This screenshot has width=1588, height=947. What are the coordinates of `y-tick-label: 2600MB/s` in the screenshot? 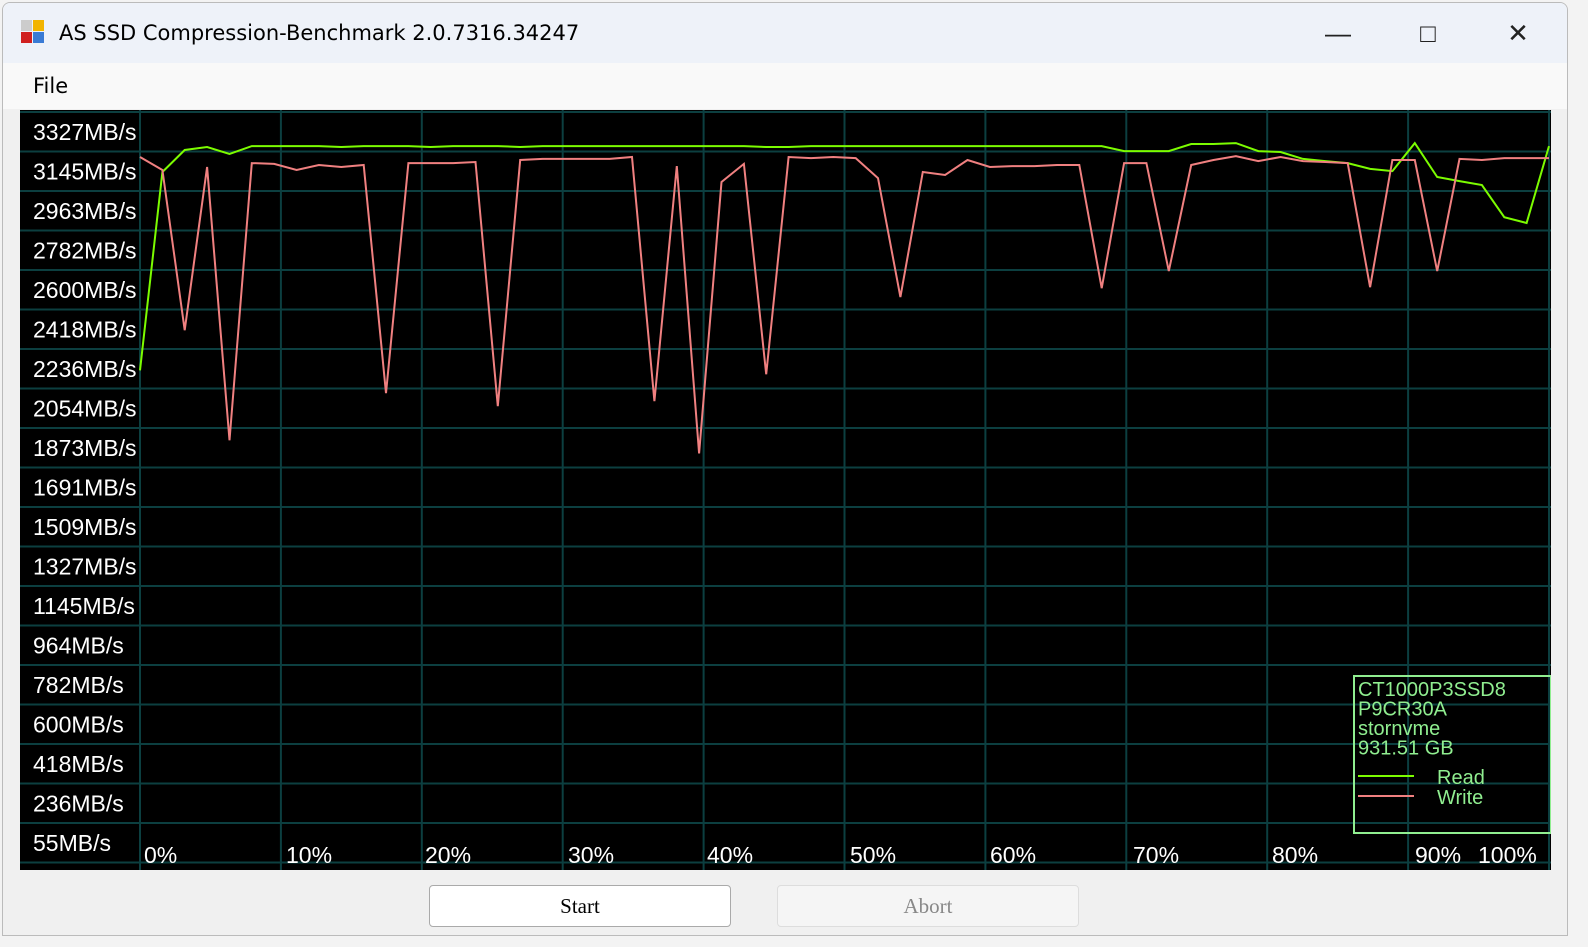 It's located at (85, 290).